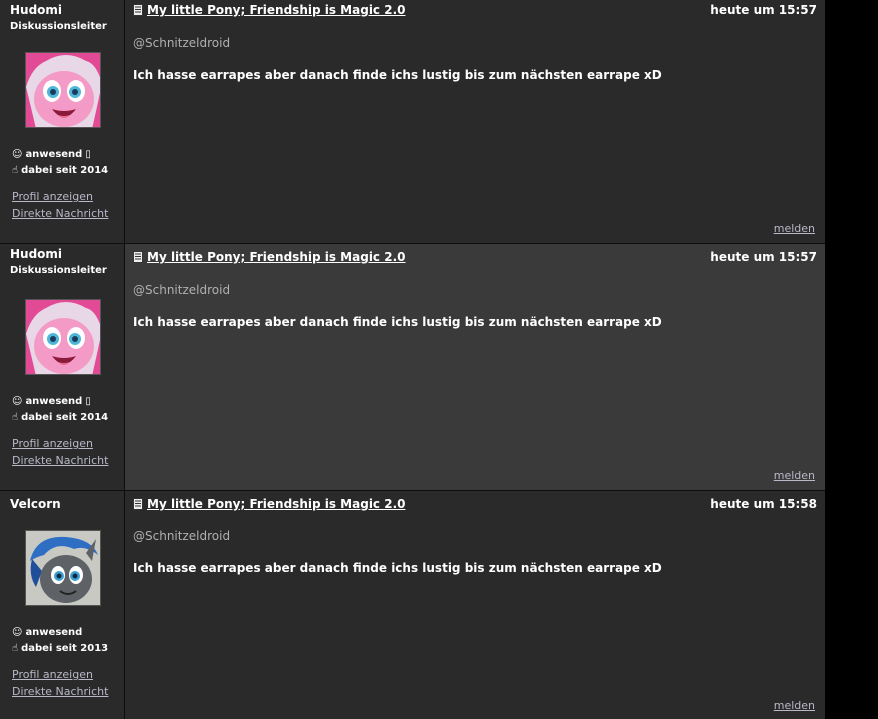 This screenshot has height=719, width=878. I want to click on member-since: ☝ dabei seit 2013, so click(60, 648).